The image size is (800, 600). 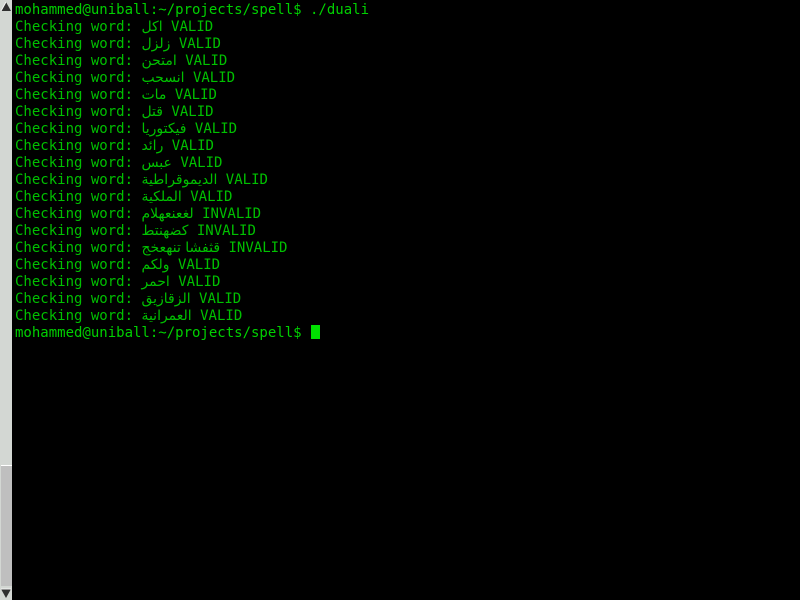 I want to click on shell-command: ./duali, so click(x=335, y=10).